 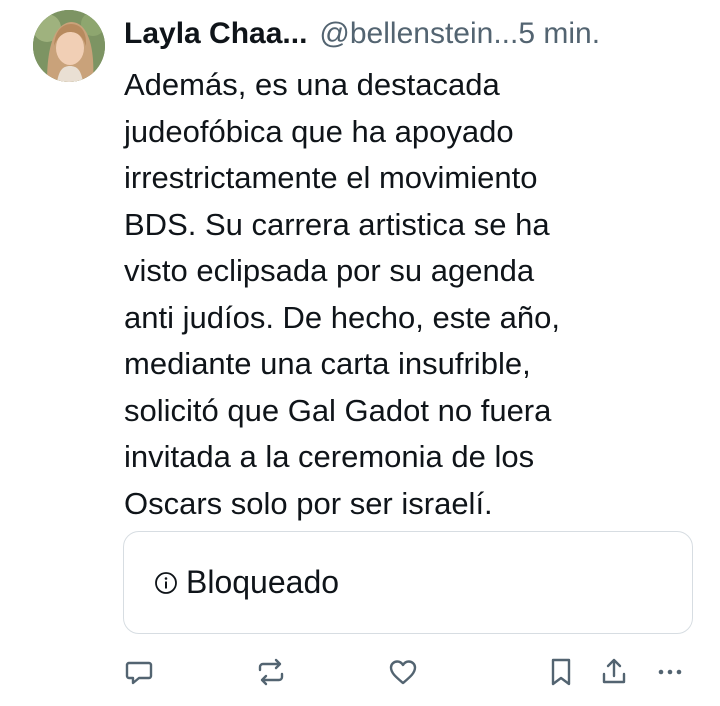 I want to click on avatar-photo, so click(x=69, y=46).